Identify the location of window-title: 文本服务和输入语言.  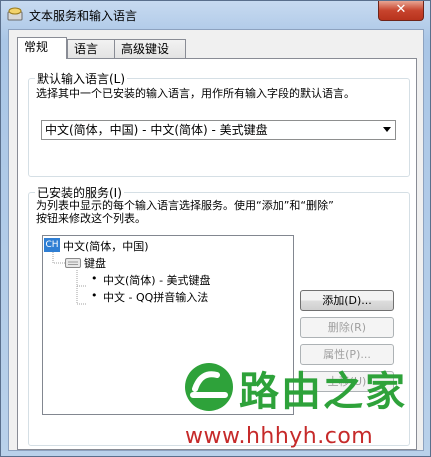
(83, 16).